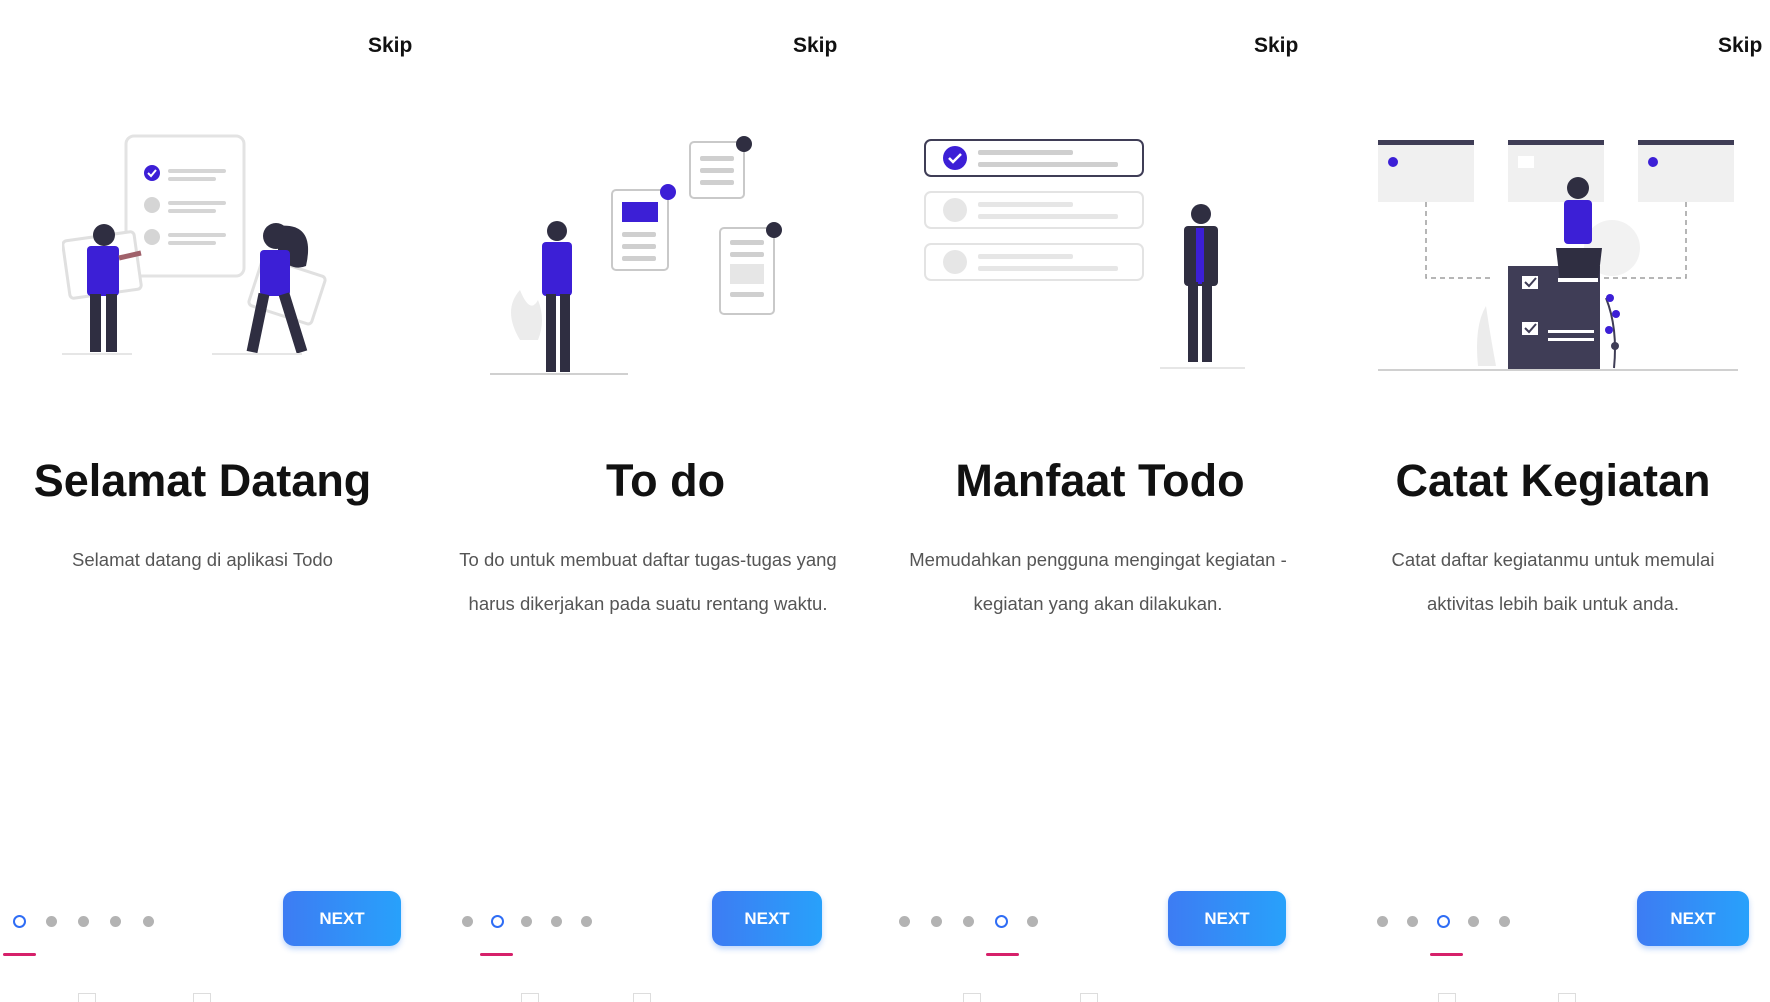 The image size is (1770, 1002). Describe the element at coordinates (636, 255) in the screenshot. I see `todo-illustration` at that location.